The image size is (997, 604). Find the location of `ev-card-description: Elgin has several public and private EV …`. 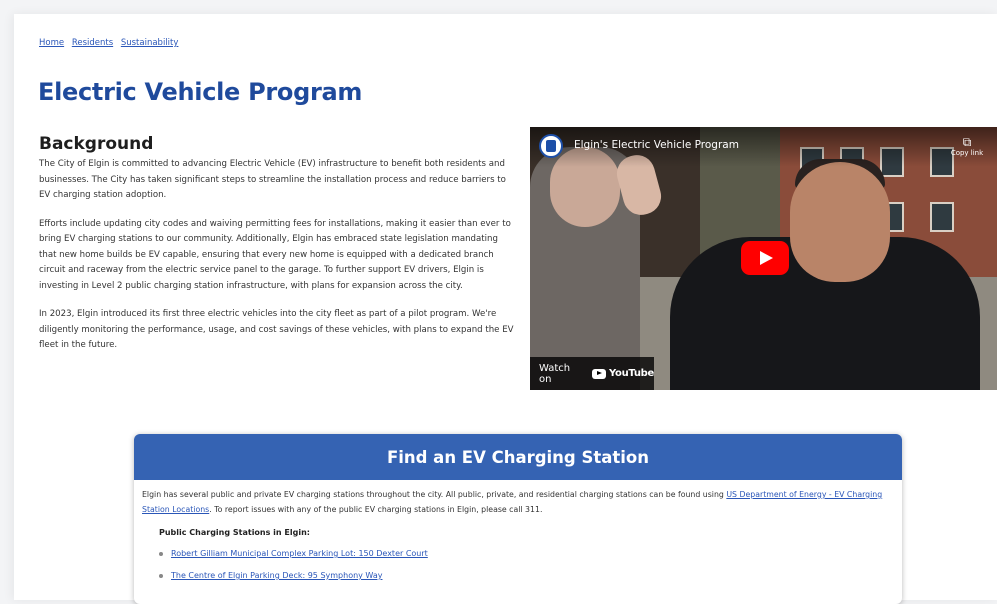

ev-card-description: Elgin has several public and private EV … is located at coordinates (517, 502).